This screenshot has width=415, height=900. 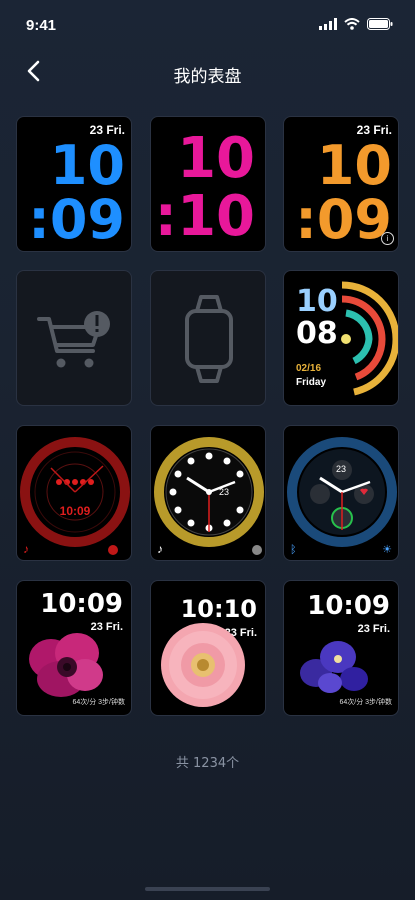 I want to click on home-indicator, so click(x=207, y=889).